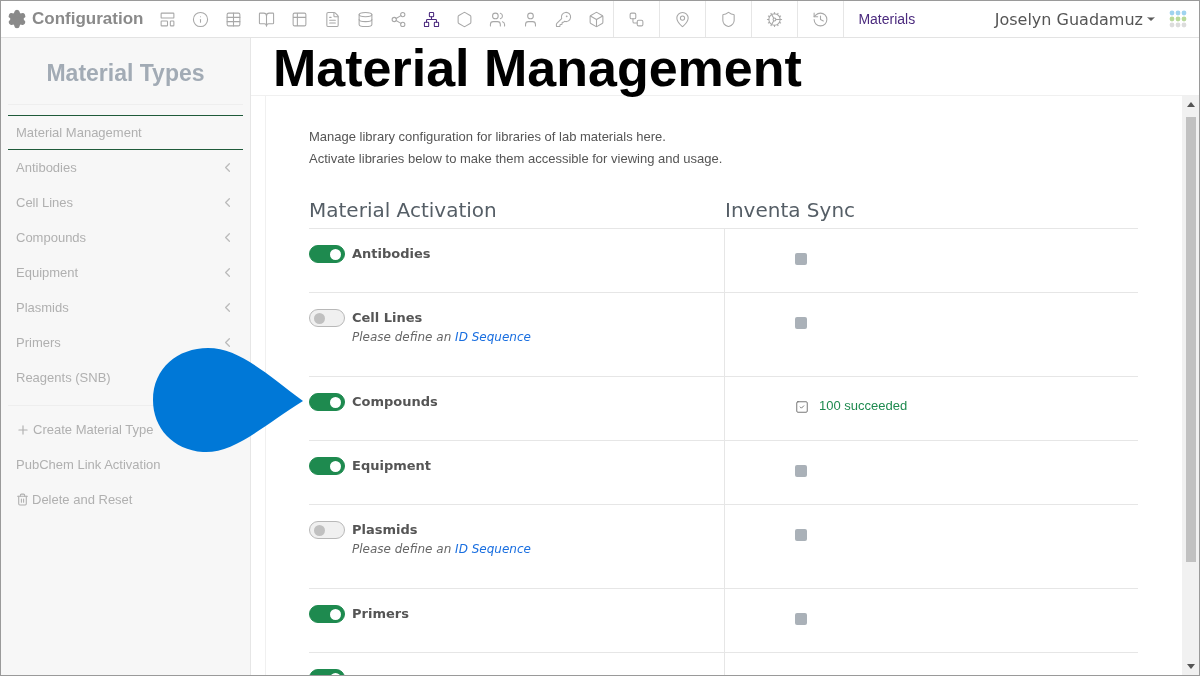  What do you see at coordinates (388, 318) in the screenshot?
I see `material-name: Cell Lines` at bounding box center [388, 318].